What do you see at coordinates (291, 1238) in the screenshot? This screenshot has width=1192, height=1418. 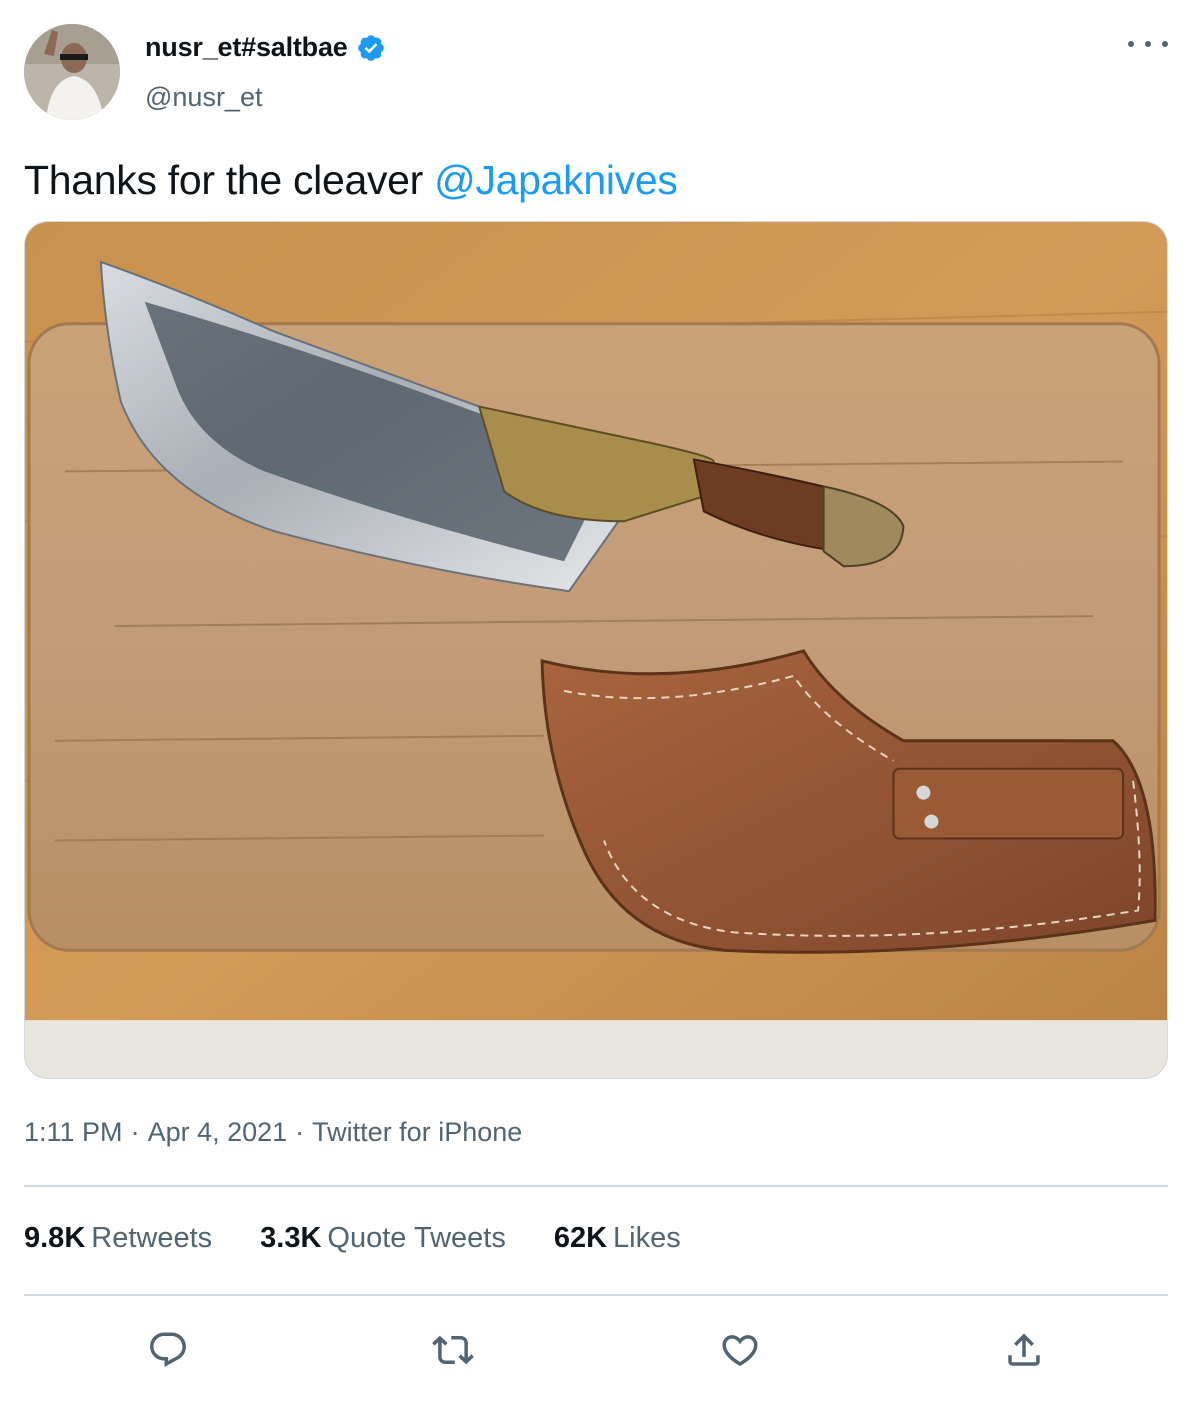 I see `quotes-count: 3.3K` at bounding box center [291, 1238].